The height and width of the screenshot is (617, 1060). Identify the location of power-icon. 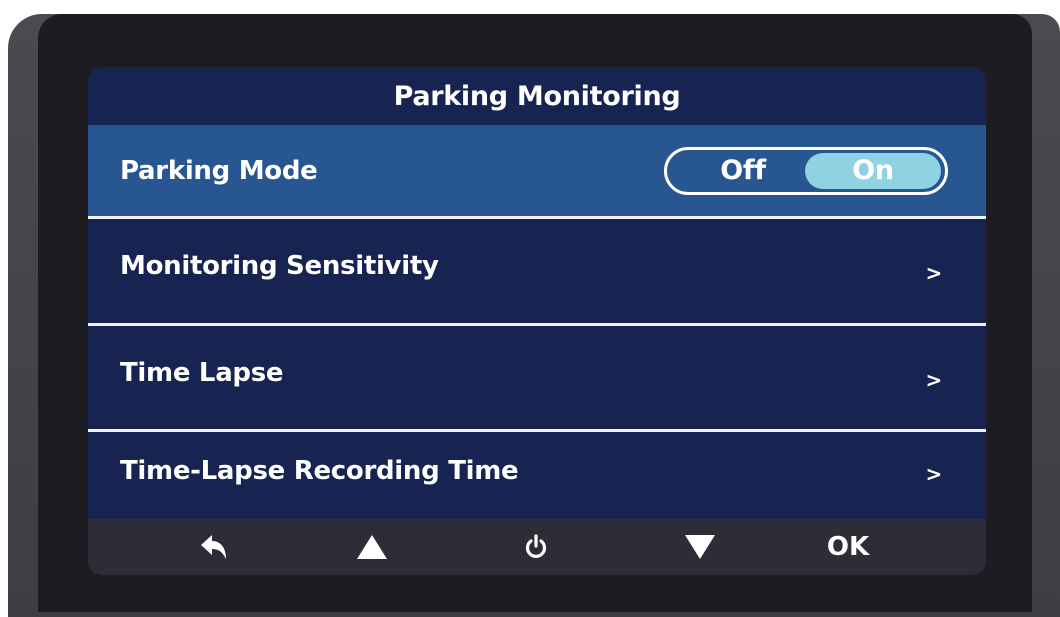
(536, 546).